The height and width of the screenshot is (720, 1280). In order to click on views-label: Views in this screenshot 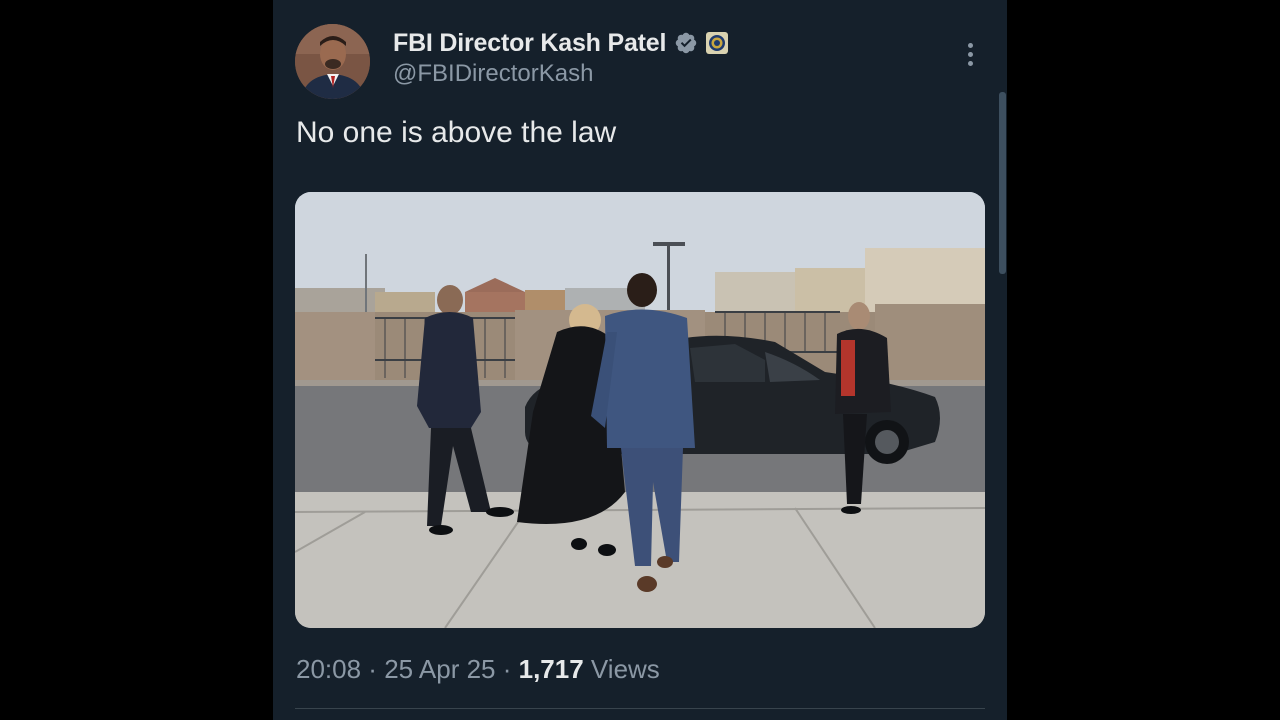, I will do `click(625, 669)`.